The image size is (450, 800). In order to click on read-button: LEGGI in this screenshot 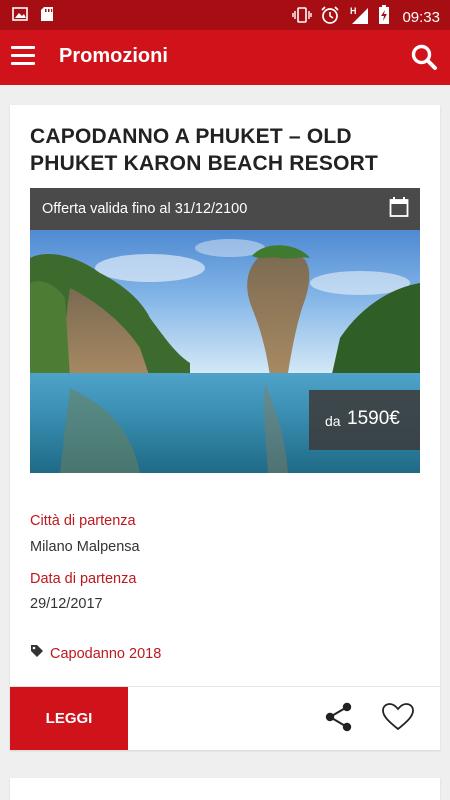, I will do `click(69, 718)`.